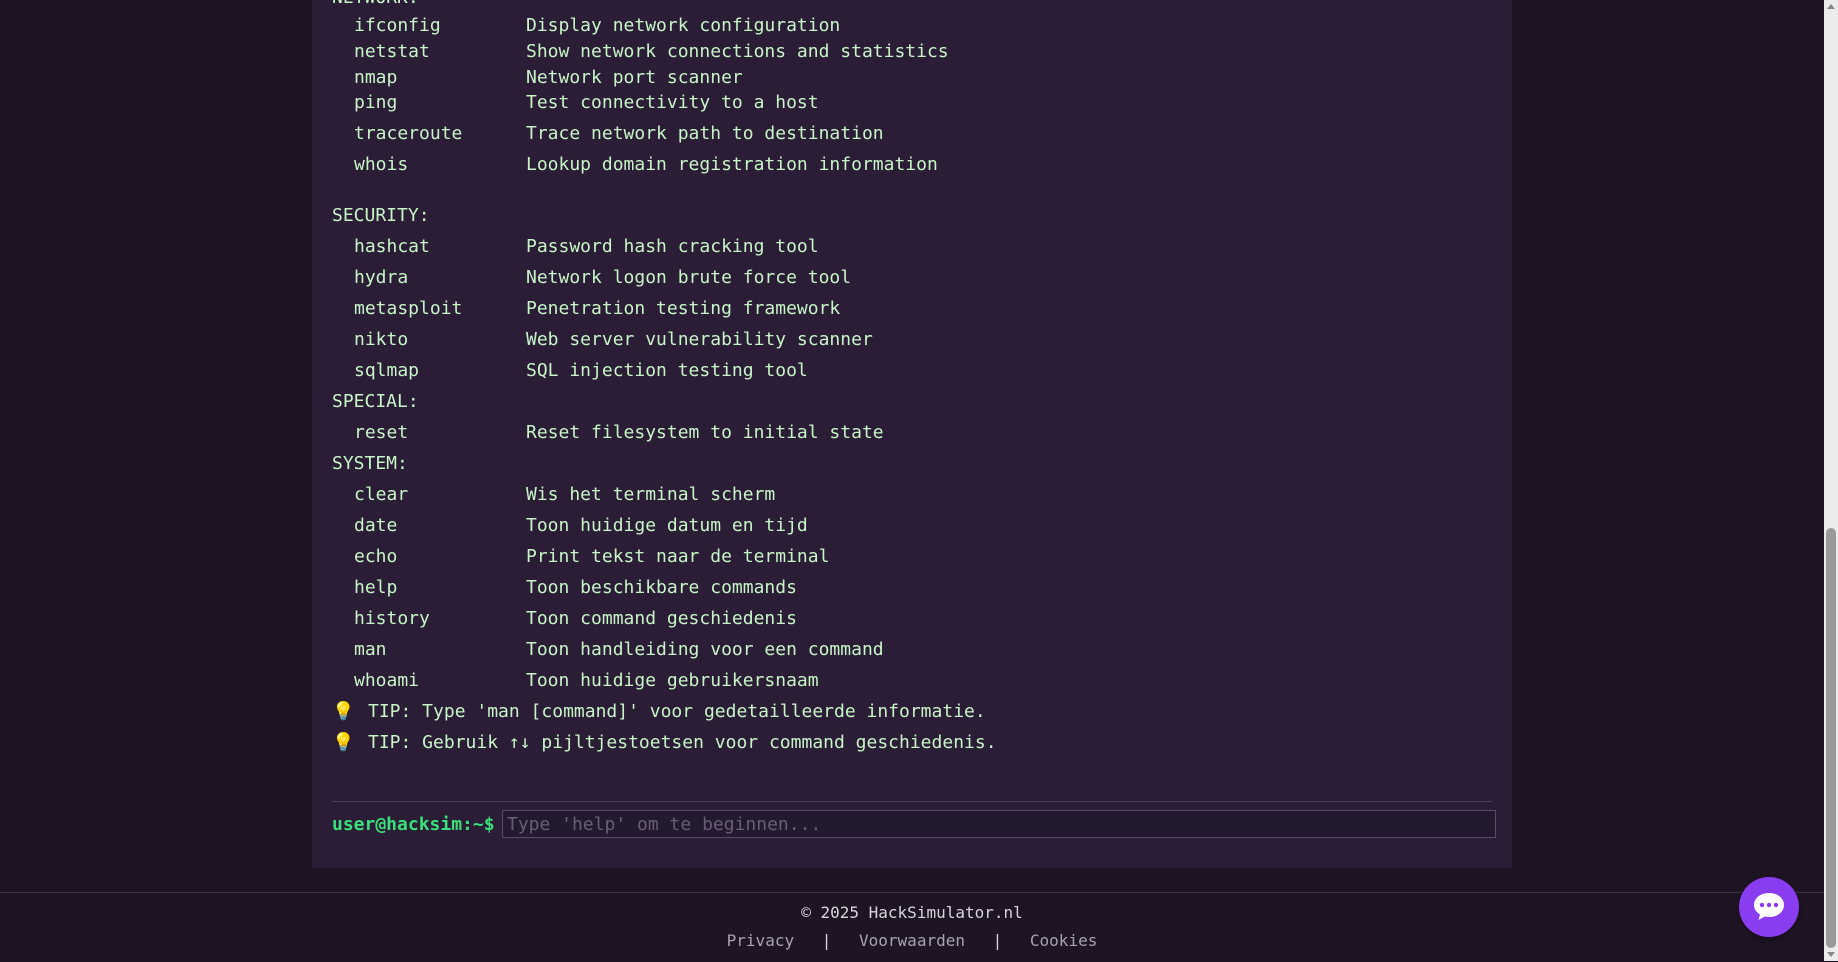  I want to click on cookies-link: Cookies, so click(1063, 940).